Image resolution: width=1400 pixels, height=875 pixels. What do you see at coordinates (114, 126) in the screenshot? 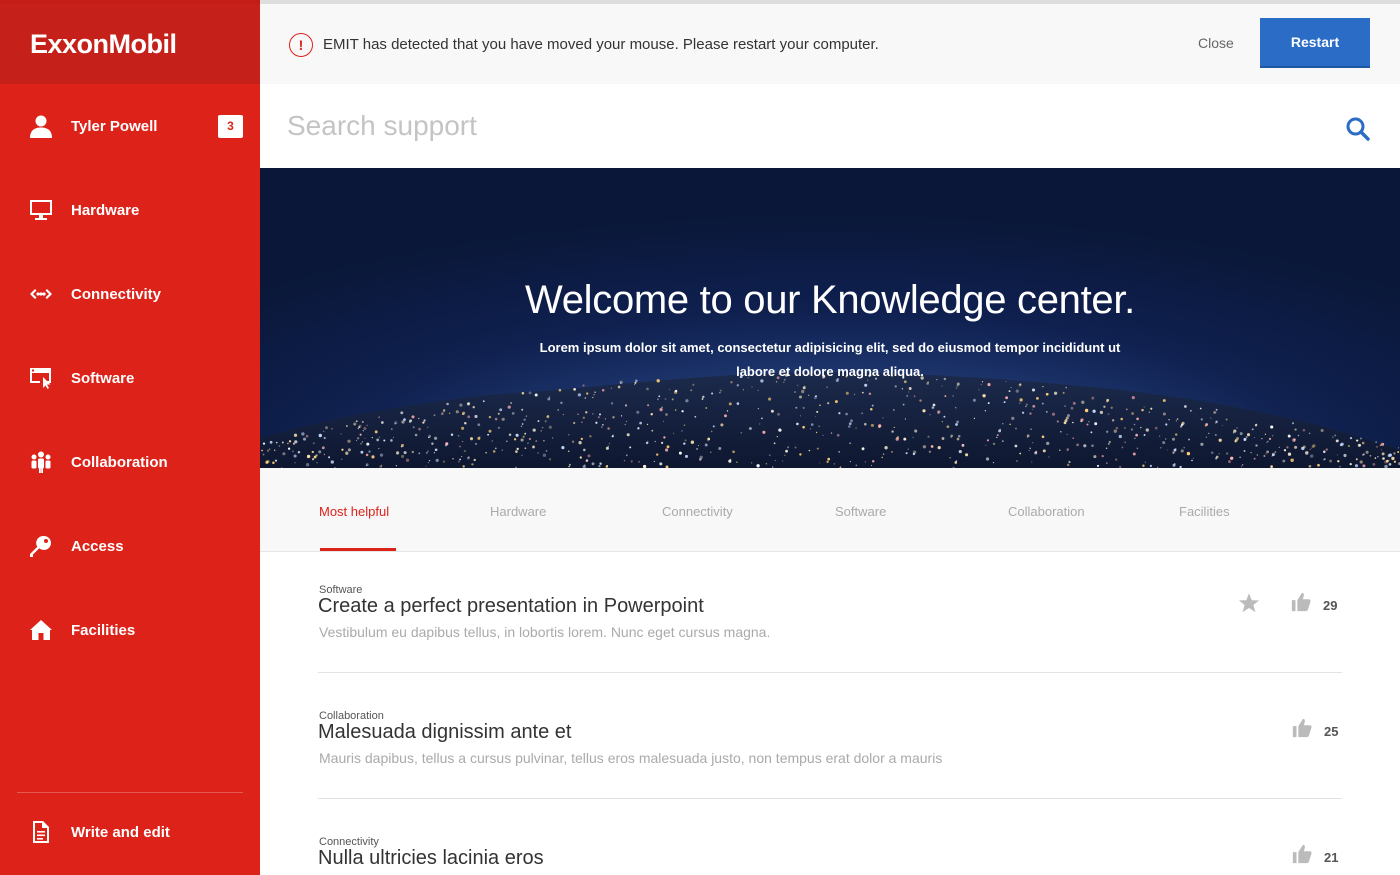
I see `user-name: Tyler Powell` at bounding box center [114, 126].